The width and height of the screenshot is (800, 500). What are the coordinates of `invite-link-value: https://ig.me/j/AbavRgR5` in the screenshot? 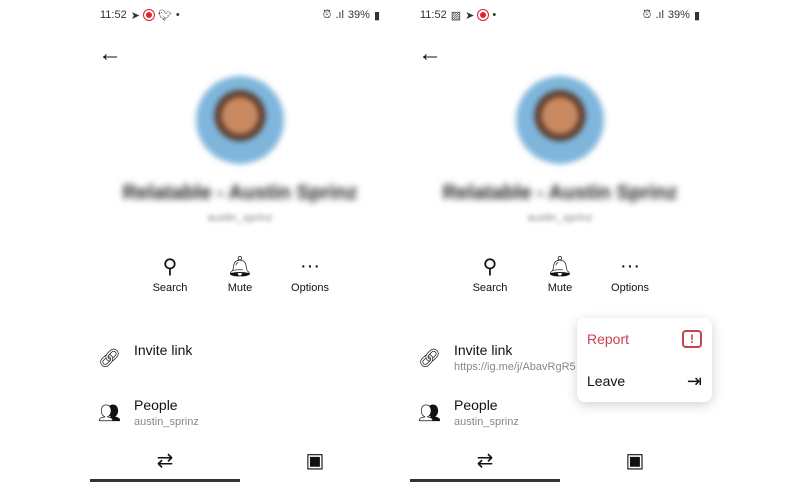 It's located at (515, 367).